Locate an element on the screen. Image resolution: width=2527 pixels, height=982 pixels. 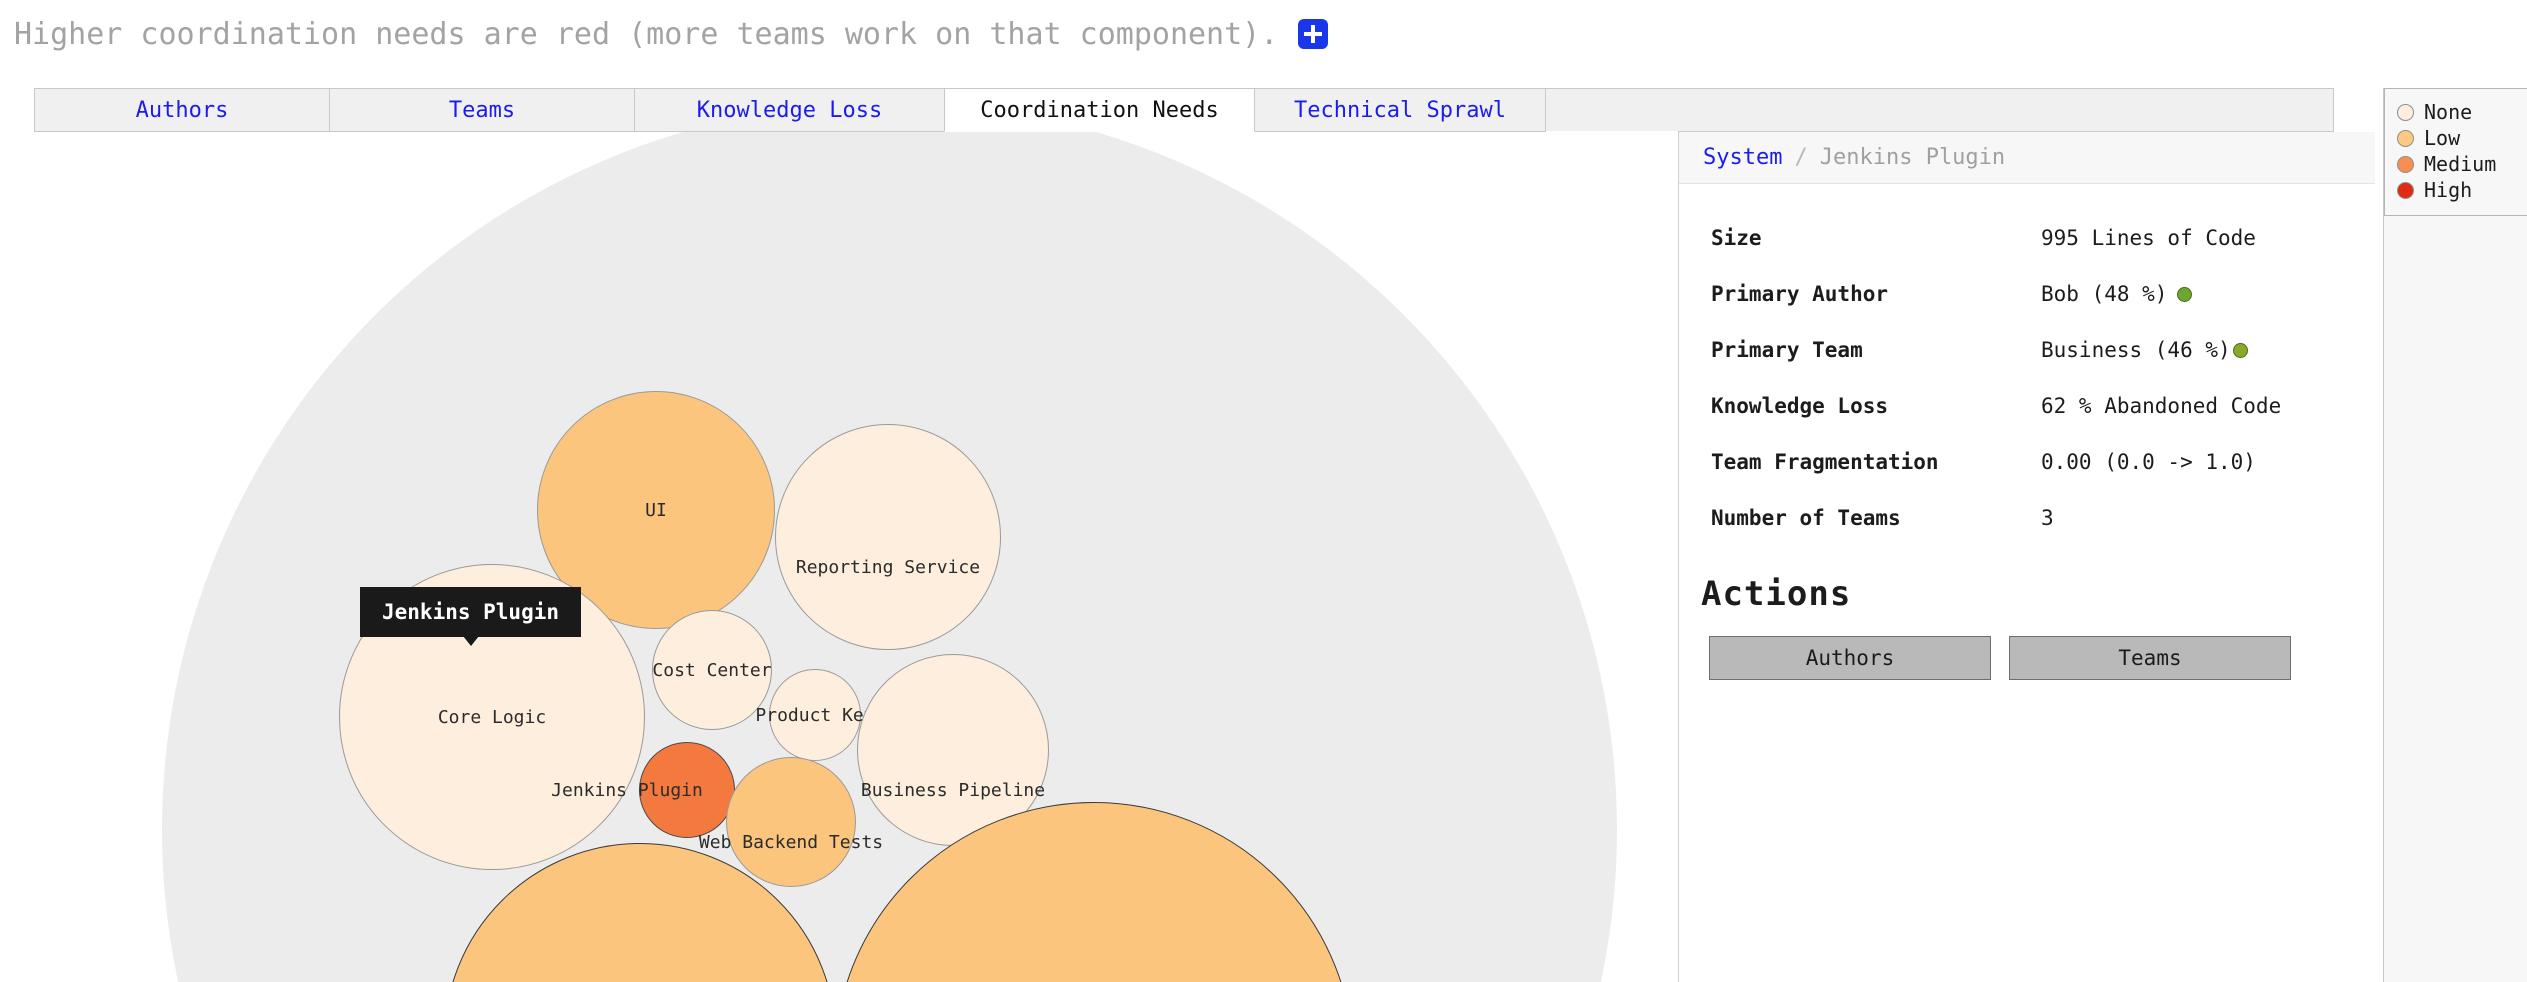
plus-icon is located at coordinates (1313, 34).